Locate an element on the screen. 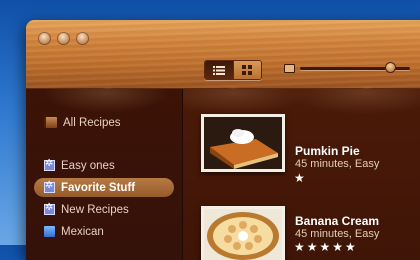 This screenshot has width=420, height=260. sidebar-item-label: Favorite Stuff is located at coordinates (98, 187).